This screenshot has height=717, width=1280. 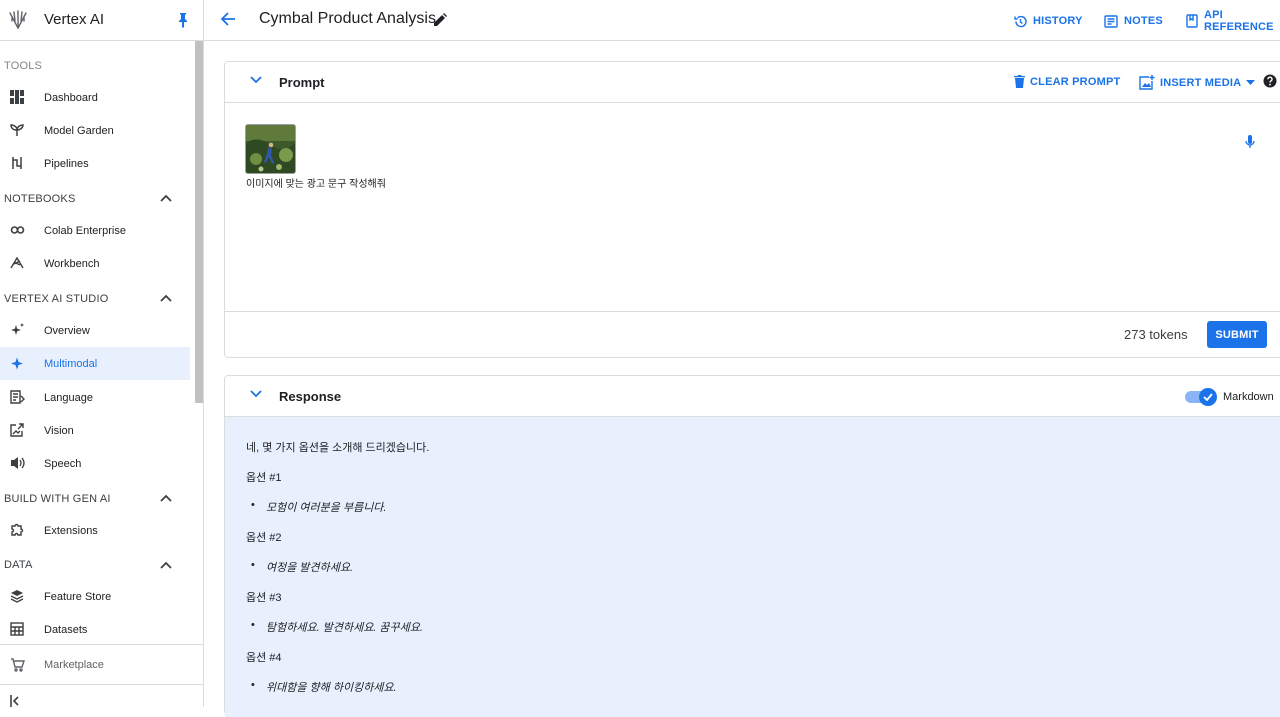 What do you see at coordinates (1201, 82) in the screenshot?
I see `insert-media-label: INSERT MEDIA` at bounding box center [1201, 82].